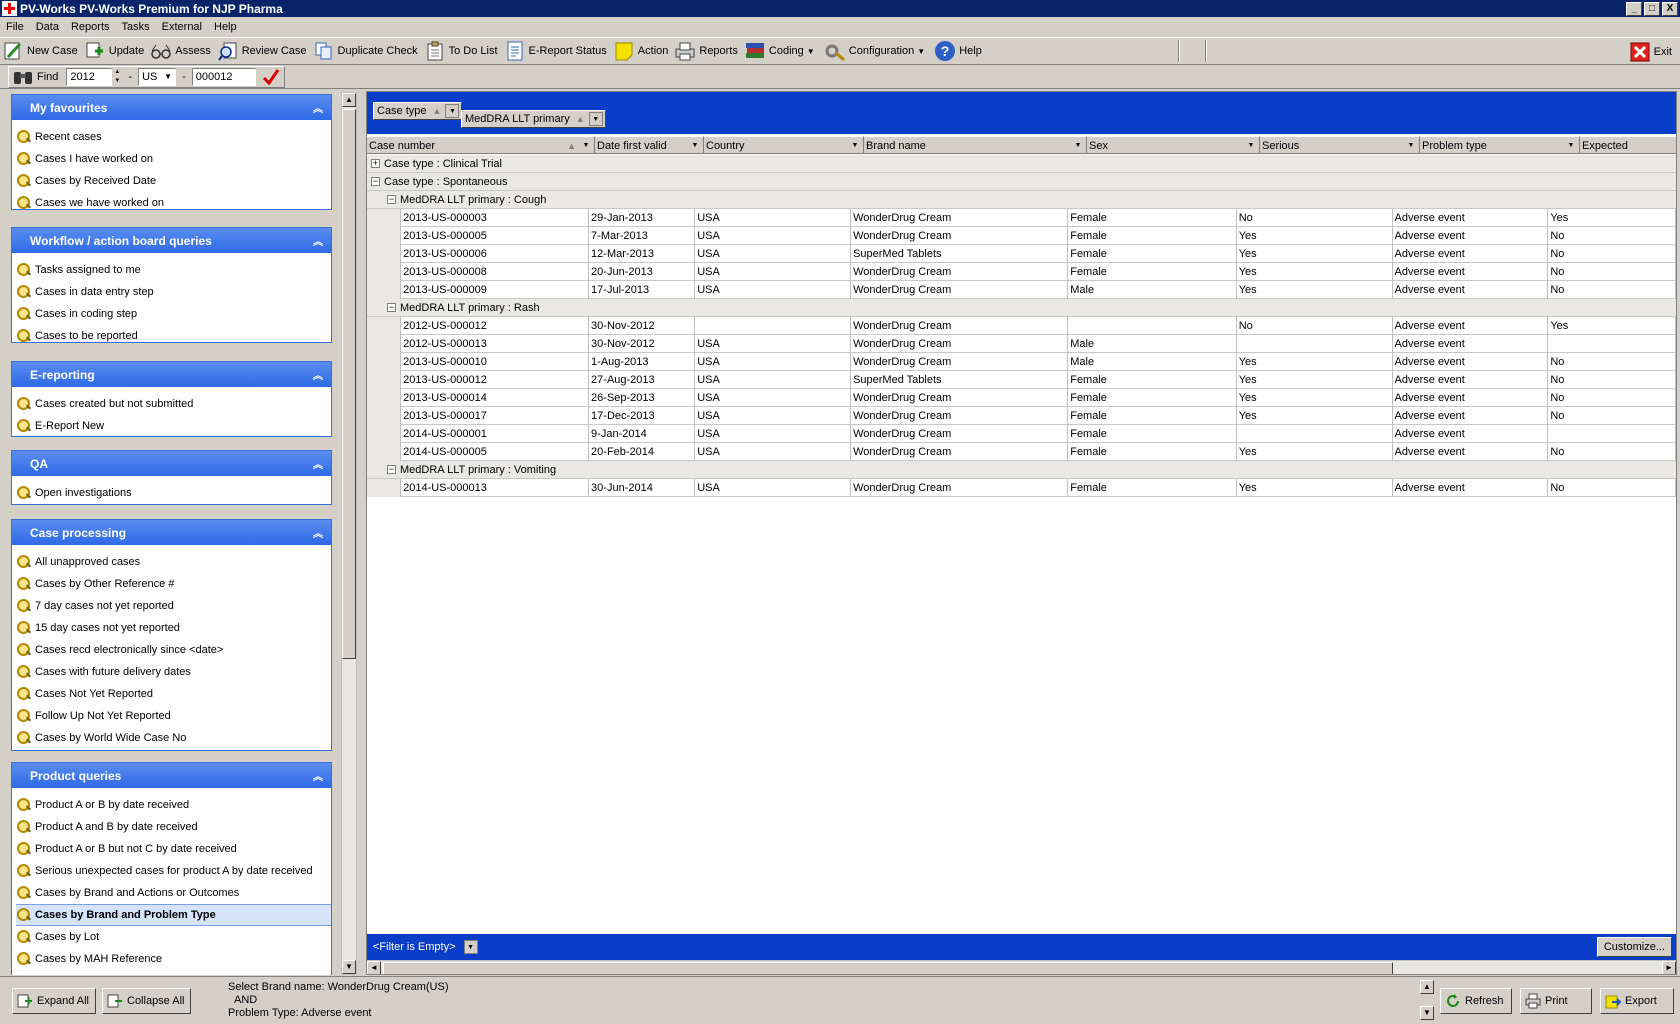 The width and height of the screenshot is (1680, 1024). Describe the element at coordinates (173, 336) in the screenshot. I see `query-item: Cases to be reported` at that location.